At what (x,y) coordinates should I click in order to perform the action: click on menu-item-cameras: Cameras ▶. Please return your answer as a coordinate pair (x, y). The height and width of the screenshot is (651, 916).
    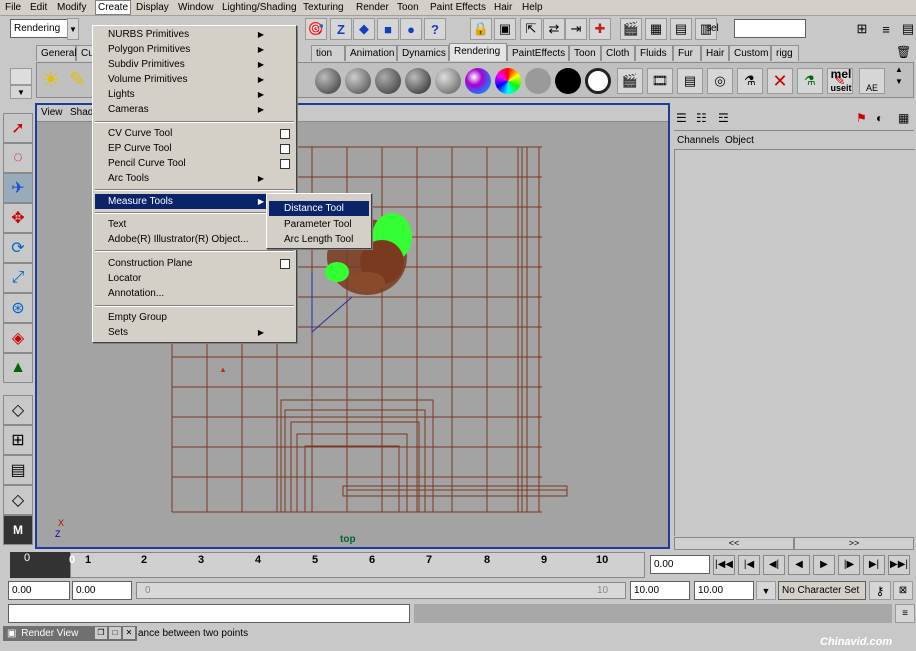
    Looking at the image, I should click on (194, 109).